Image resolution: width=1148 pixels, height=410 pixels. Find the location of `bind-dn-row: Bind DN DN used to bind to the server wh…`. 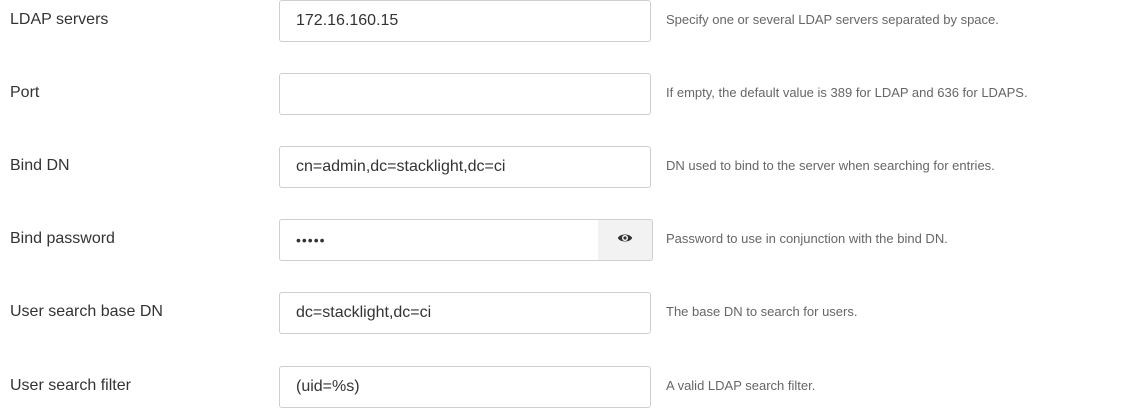

bind-dn-row: Bind DN DN used to bind to the server wh… is located at coordinates (574, 168).